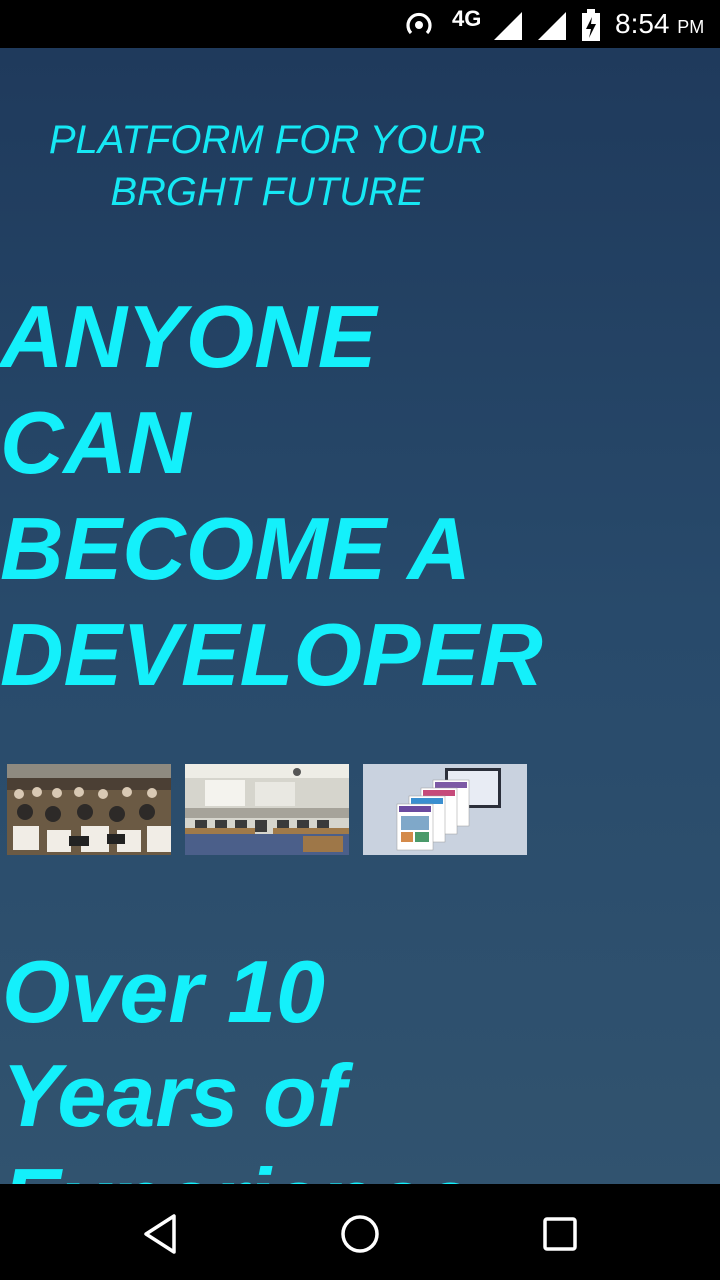 The height and width of the screenshot is (1280, 720). Describe the element at coordinates (560, 1234) in the screenshot. I see `recents-icon` at that location.